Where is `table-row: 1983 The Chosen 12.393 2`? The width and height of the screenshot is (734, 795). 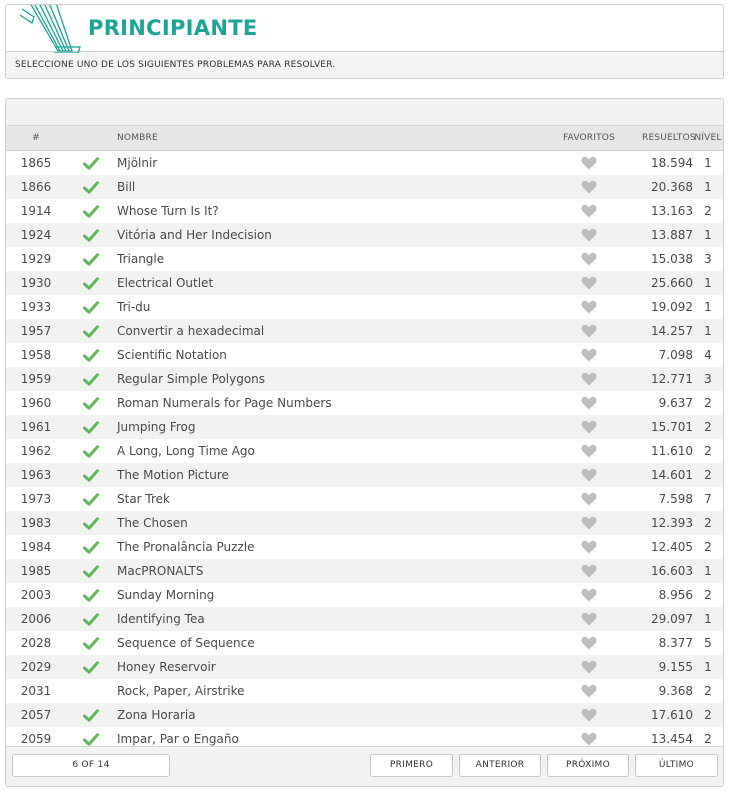
table-row: 1983 The Chosen 12.393 2 is located at coordinates (364, 523).